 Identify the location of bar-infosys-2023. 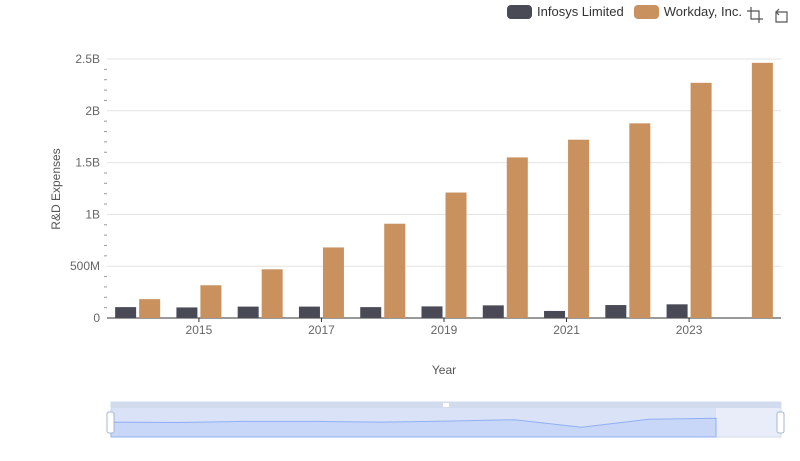
(677, 311).